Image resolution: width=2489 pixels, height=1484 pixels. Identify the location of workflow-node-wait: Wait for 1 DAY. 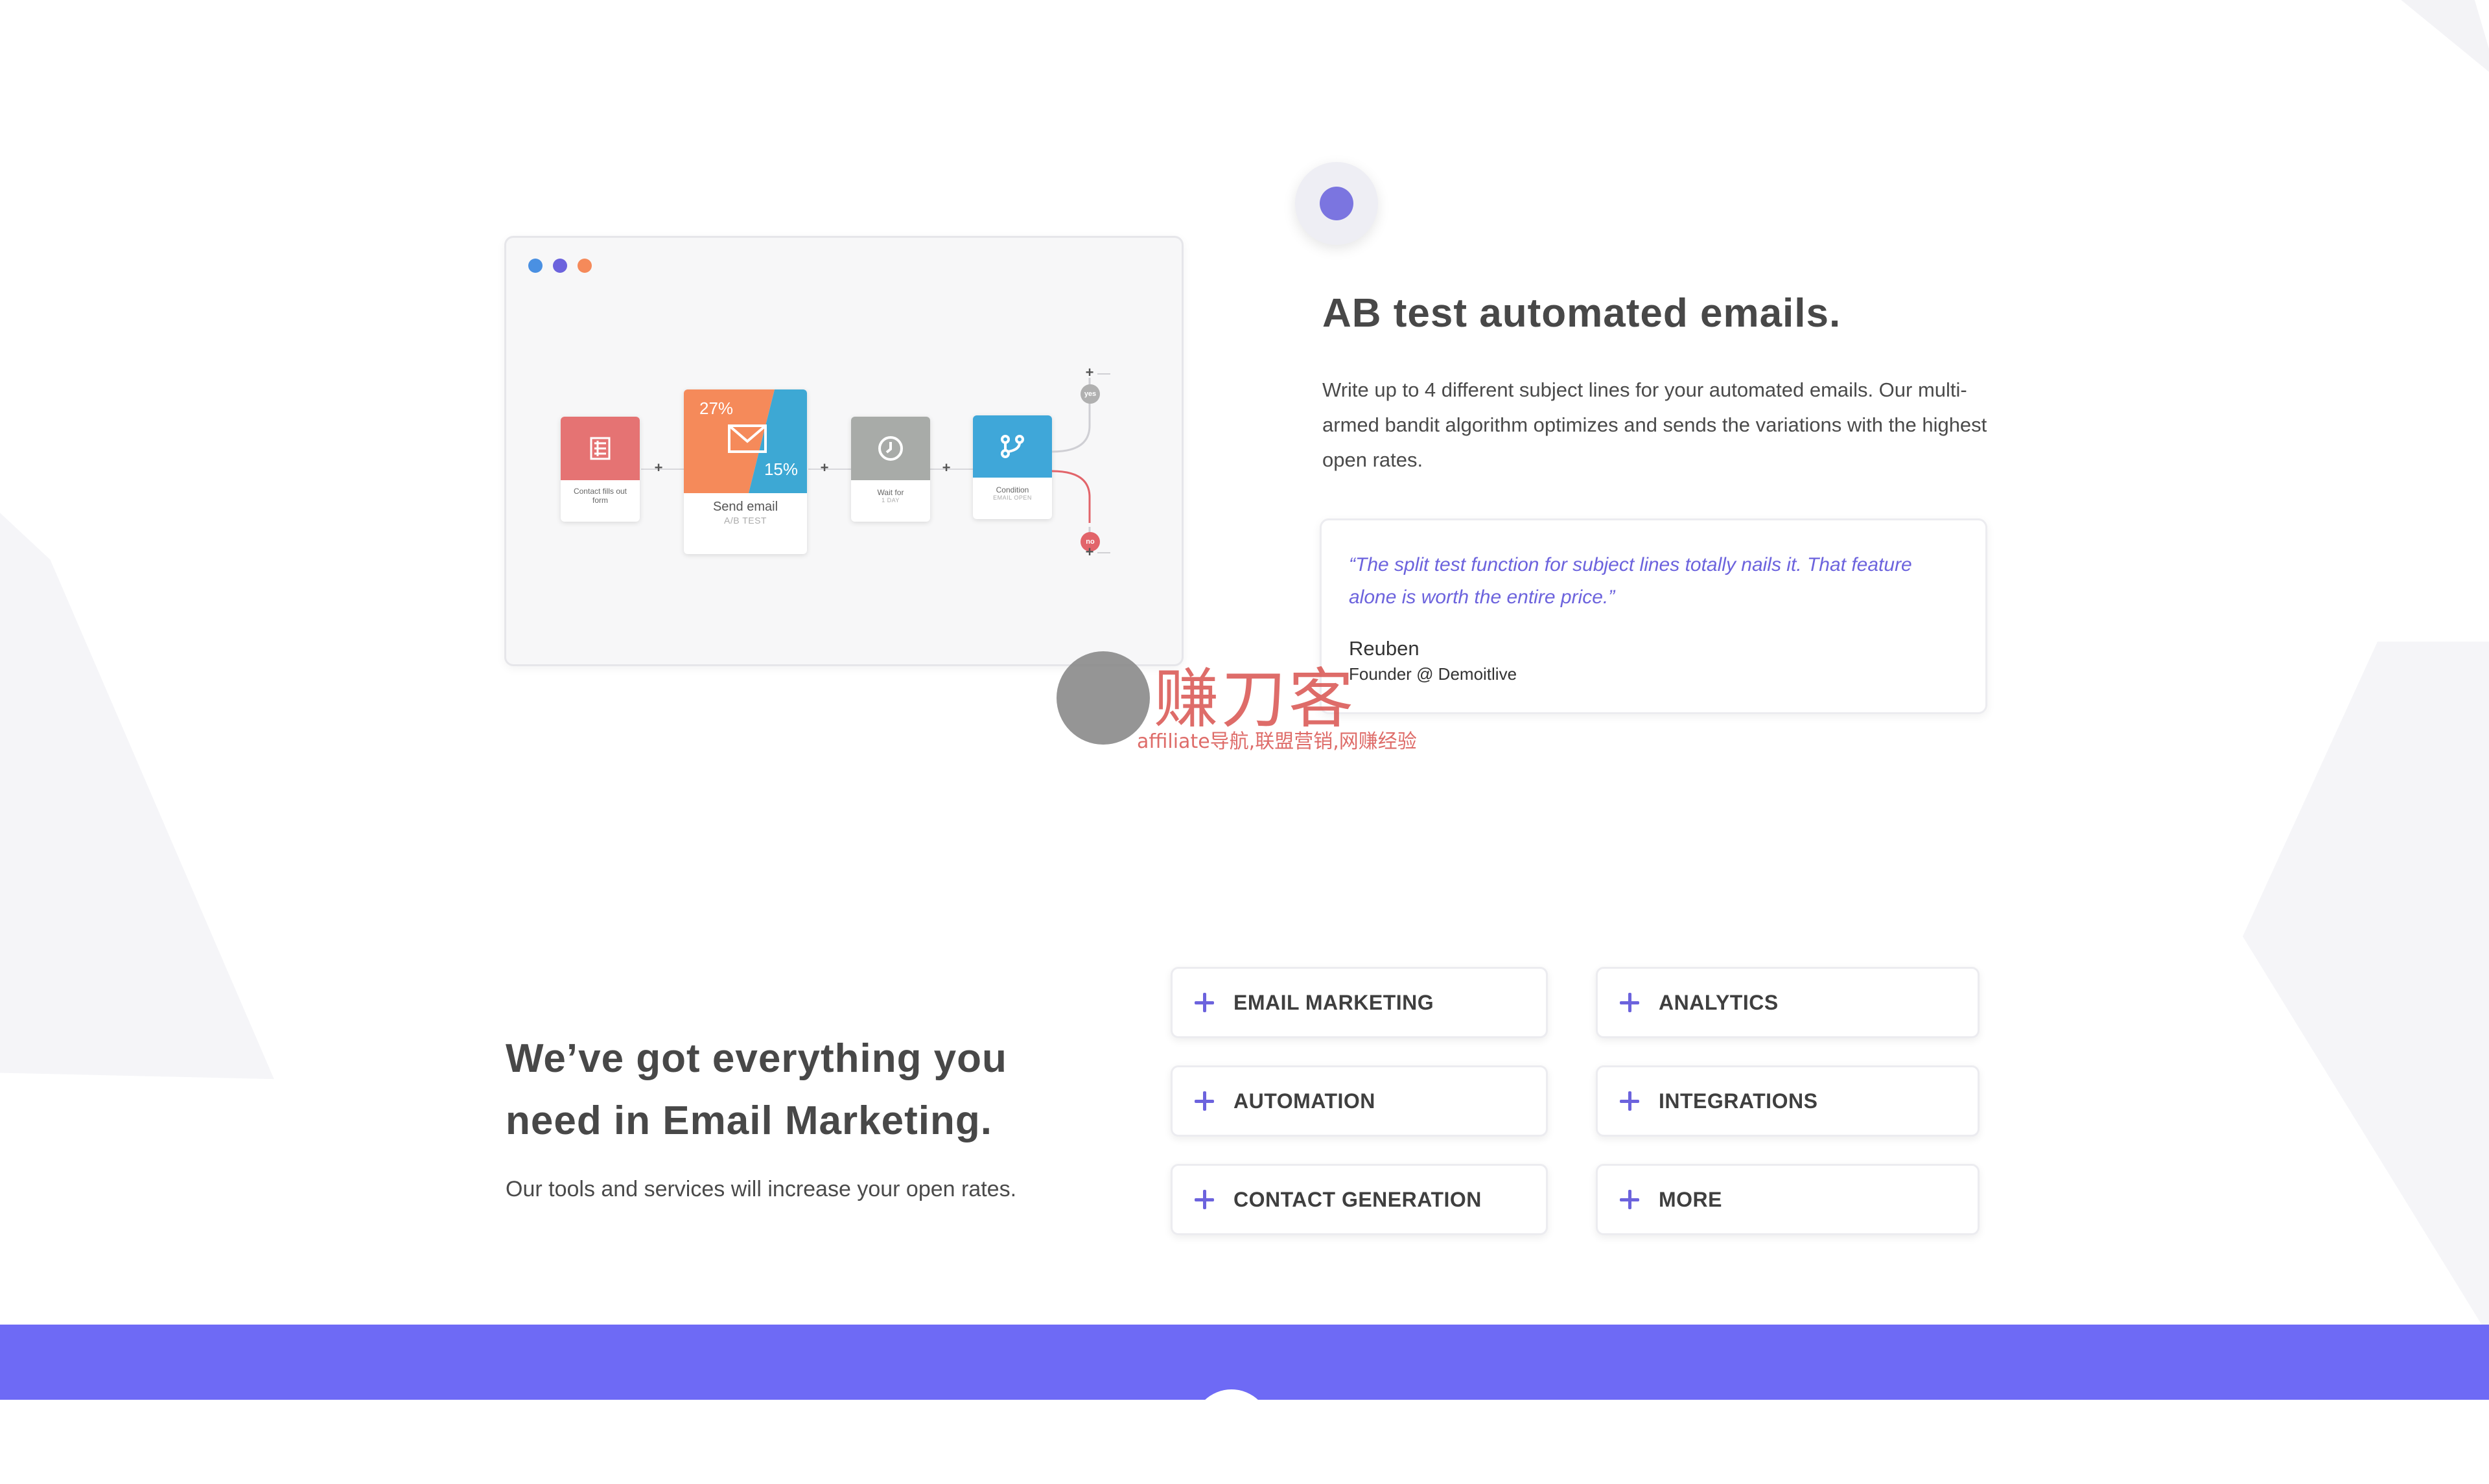
(890, 469).